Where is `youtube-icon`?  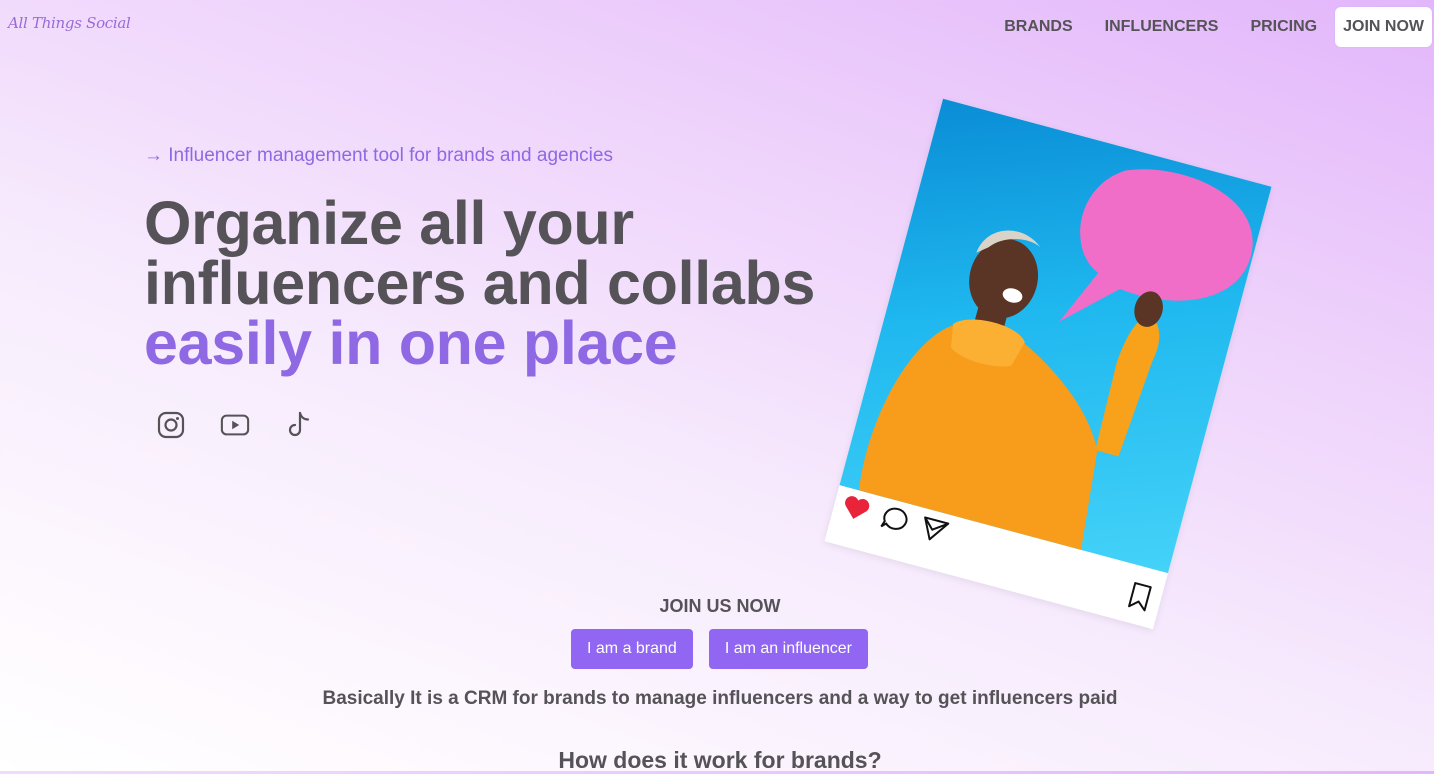
youtube-icon is located at coordinates (235, 425).